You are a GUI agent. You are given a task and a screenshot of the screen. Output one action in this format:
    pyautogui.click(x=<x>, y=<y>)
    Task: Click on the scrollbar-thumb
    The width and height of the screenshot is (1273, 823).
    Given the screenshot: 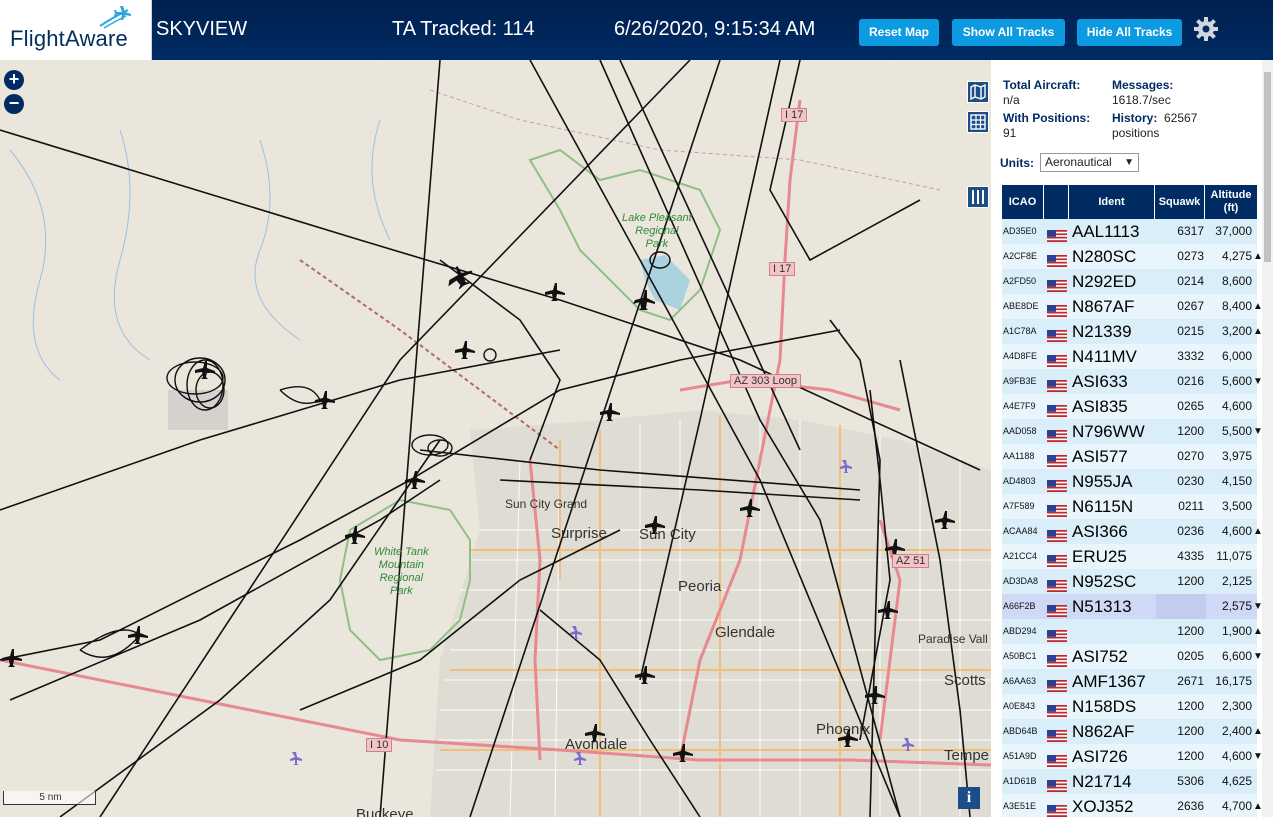 What is the action you would take?
    pyautogui.click(x=1267, y=167)
    